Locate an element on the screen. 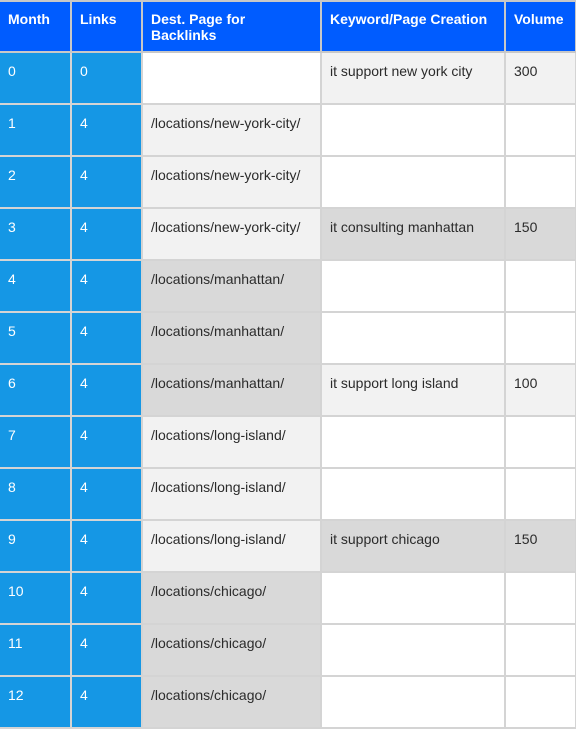 This screenshot has width=576, height=729. keyword-cell: it support new york city is located at coordinates (413, 78).